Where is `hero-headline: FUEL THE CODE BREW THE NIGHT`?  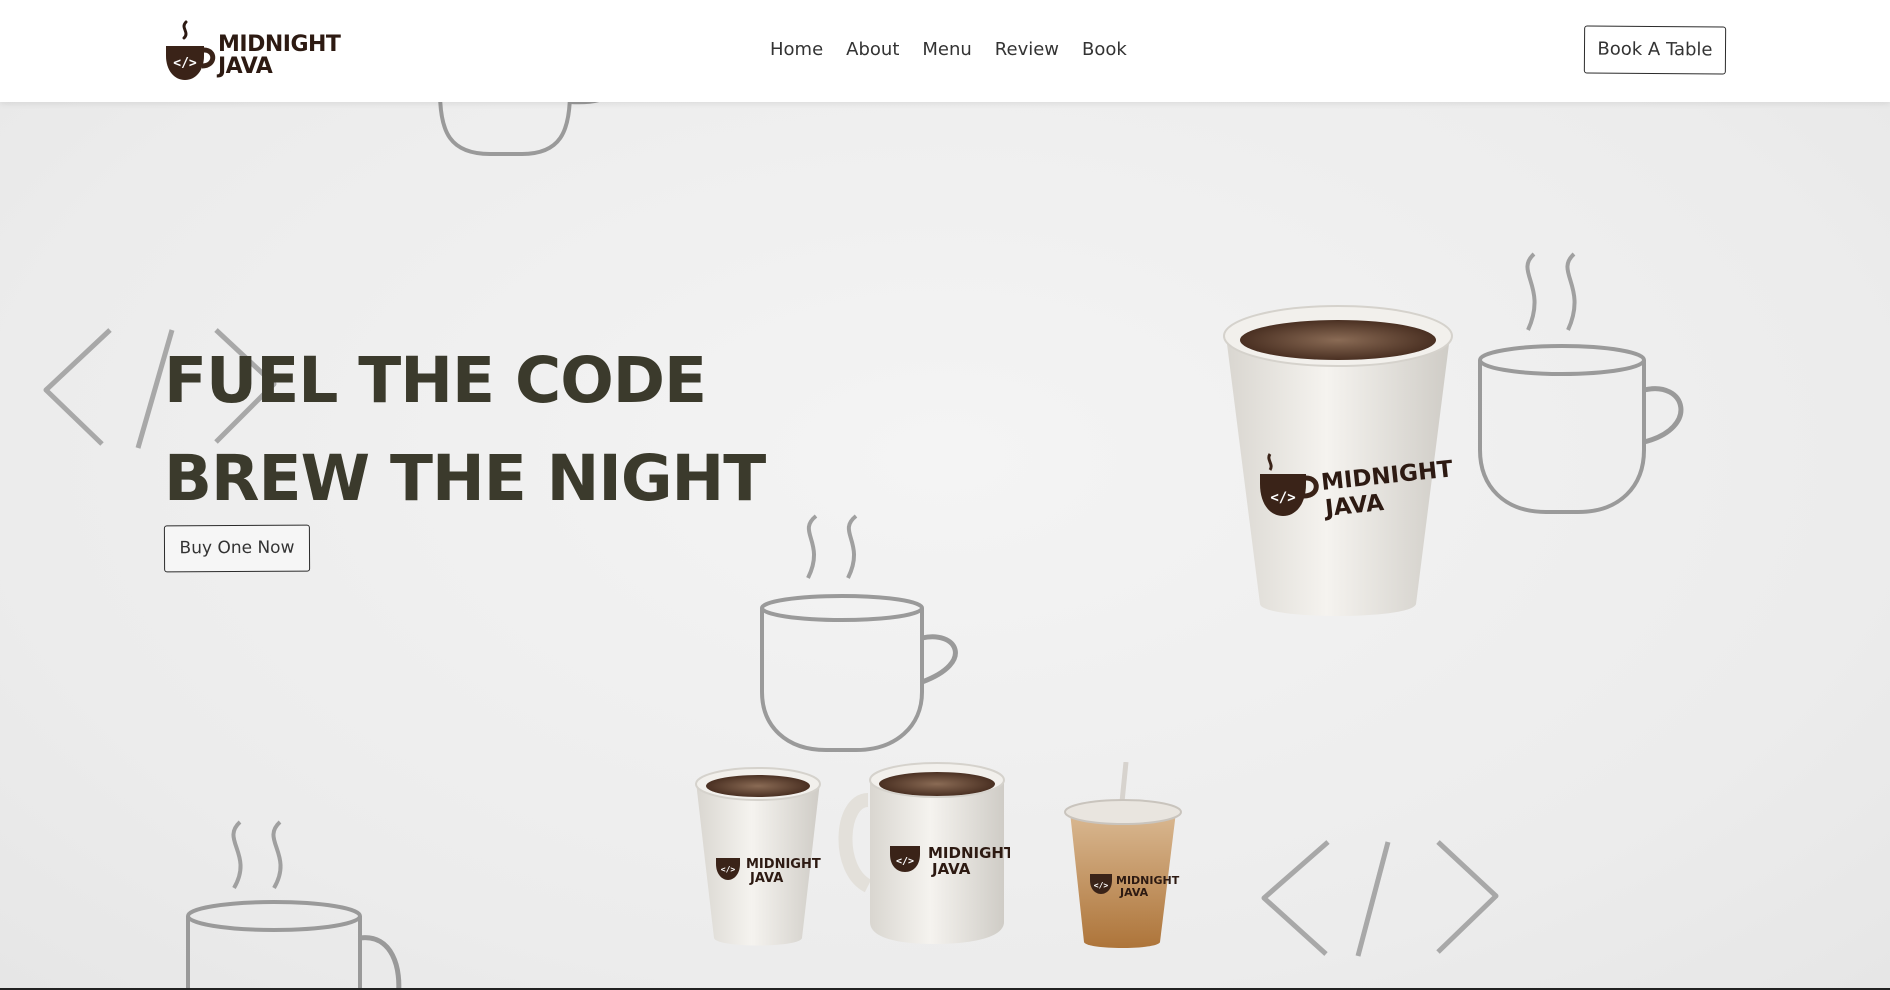
hero-headline: FUEL THE CODE BREW THE NIGHT is located at coordinates (465, 430).